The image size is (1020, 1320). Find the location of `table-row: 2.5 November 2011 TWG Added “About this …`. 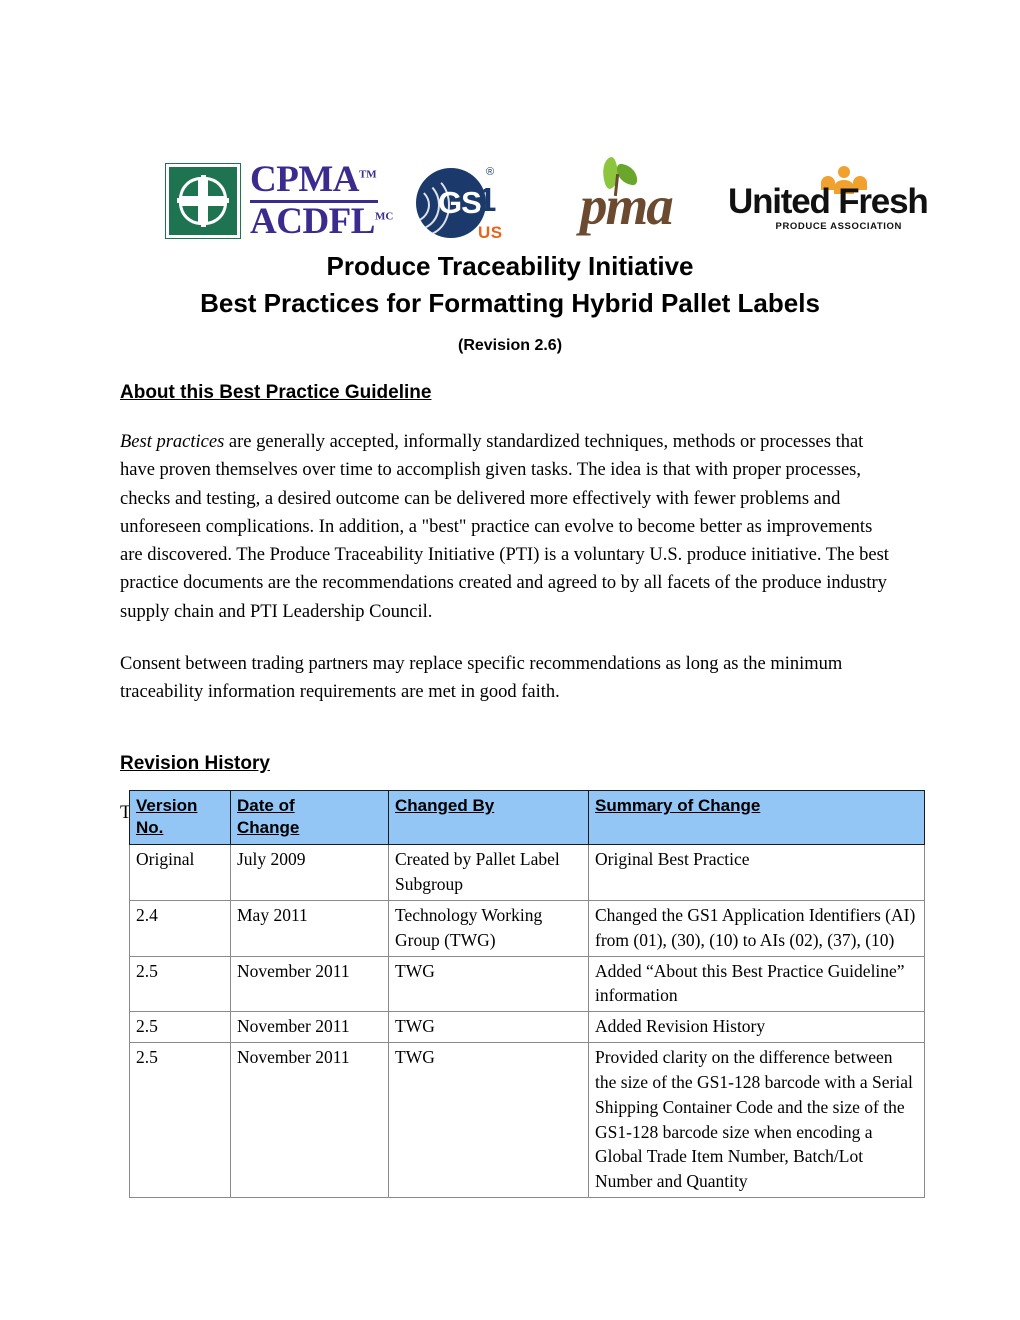

table-row: 2.5 November 2011 TWG Added “About this … is located at coordinates (527, 984).